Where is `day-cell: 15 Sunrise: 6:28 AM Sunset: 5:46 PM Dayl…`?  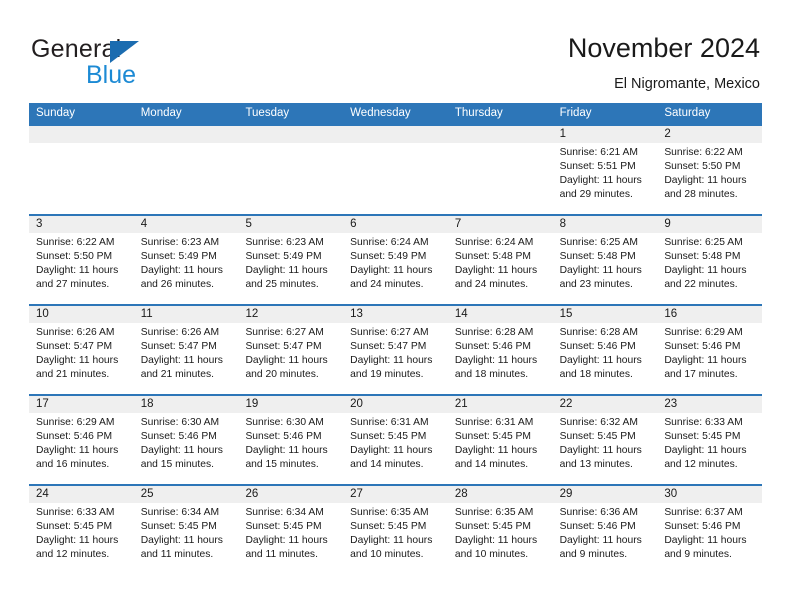
day-cell: 15 Sunrise: 6:28 AM Sunset: 5:46 PM Dayl… is located at coordinates (605, 349).